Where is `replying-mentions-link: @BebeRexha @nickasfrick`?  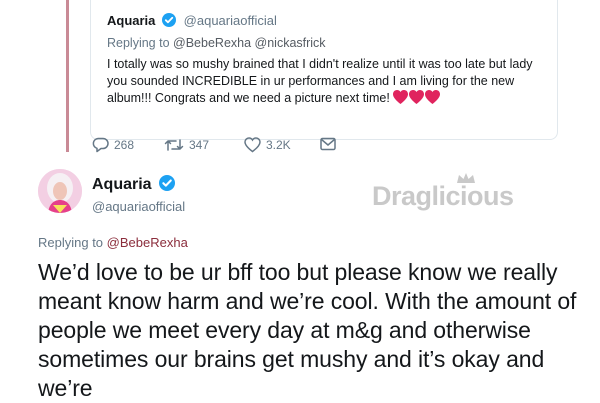
replying-mentions-link: @BebeRexha @nickasfrick is located at coordinates (249, 43).